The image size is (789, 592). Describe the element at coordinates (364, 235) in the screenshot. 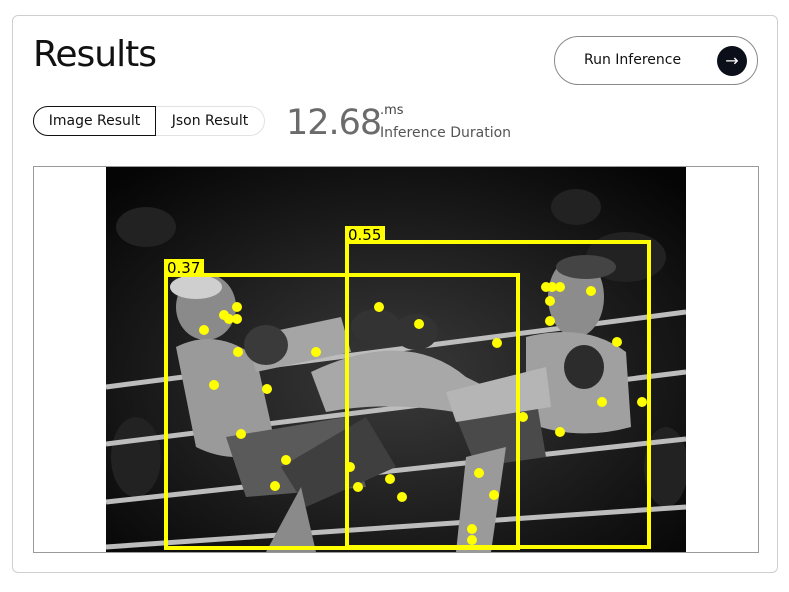

I see `detection-score-2: 0.55` at that location.